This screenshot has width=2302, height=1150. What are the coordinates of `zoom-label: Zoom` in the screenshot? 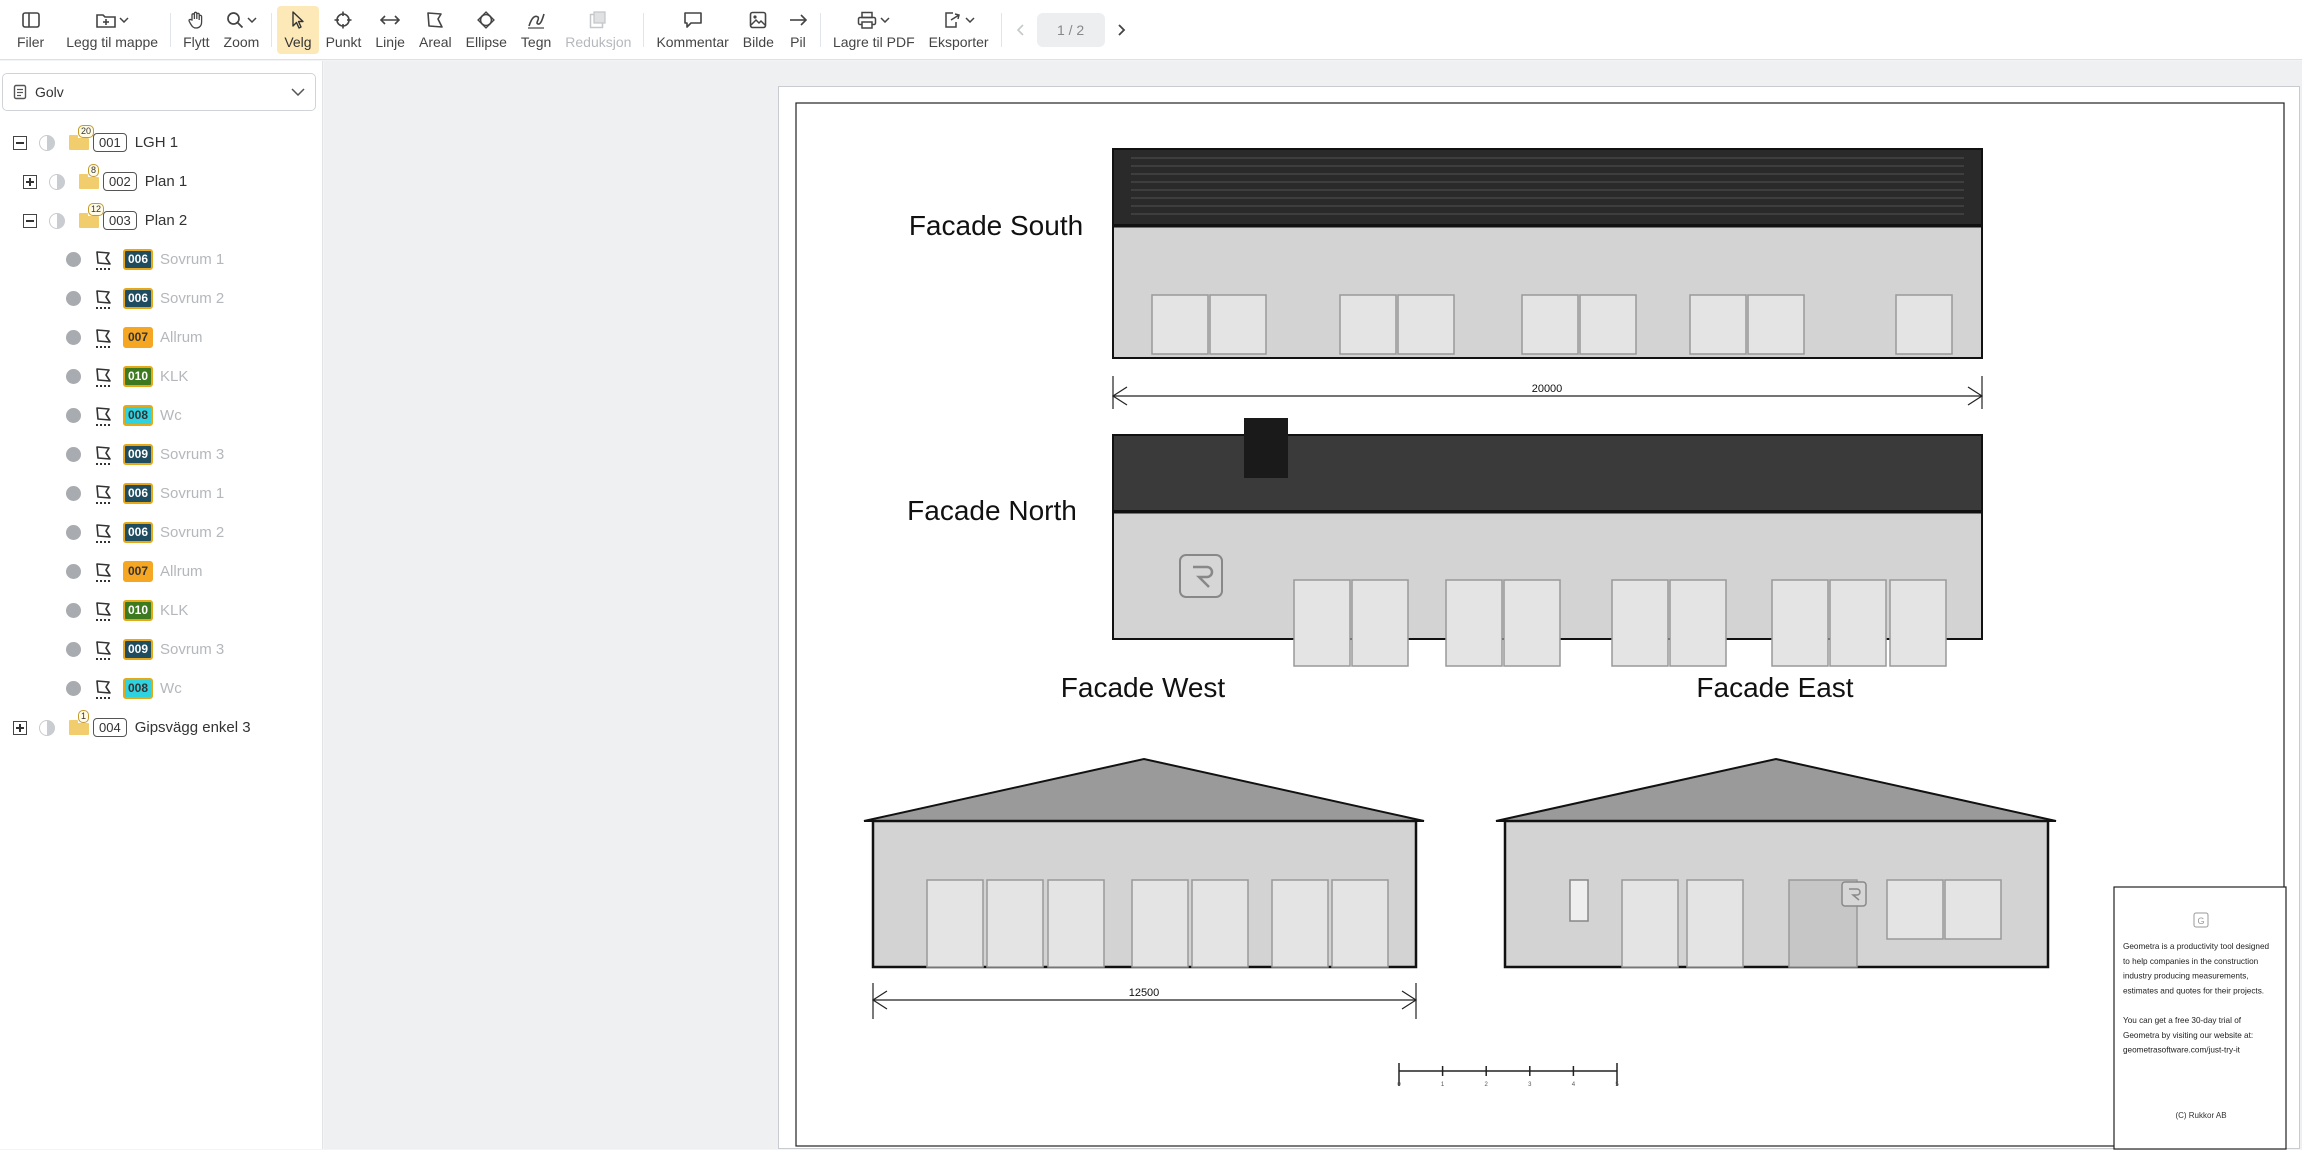 It's located at (241, 42).